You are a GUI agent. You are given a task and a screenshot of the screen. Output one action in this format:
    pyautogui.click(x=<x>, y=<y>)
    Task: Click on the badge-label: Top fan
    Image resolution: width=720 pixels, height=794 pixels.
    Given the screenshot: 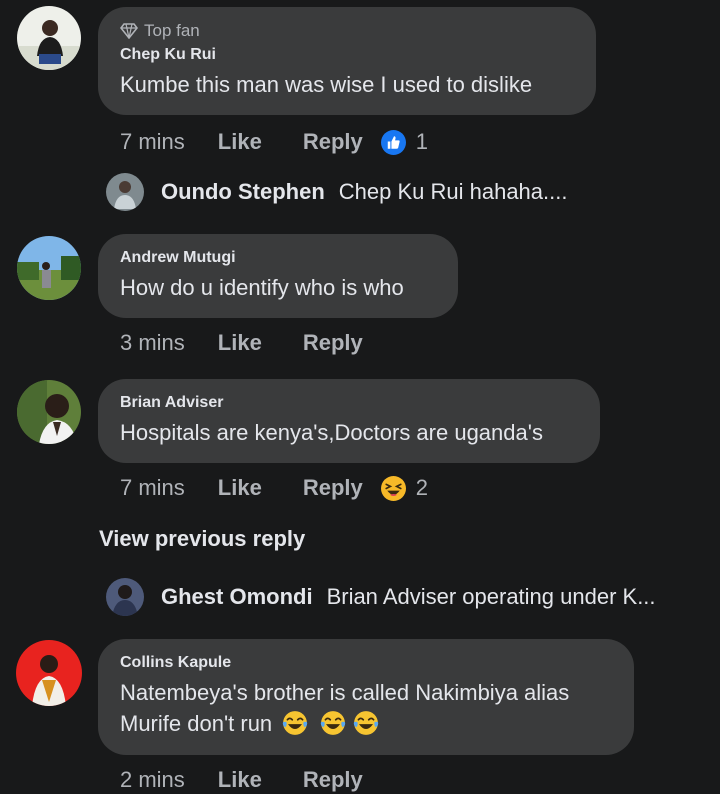 What is the action you would take?
    pyautogui.click(x=172, y=30)
    